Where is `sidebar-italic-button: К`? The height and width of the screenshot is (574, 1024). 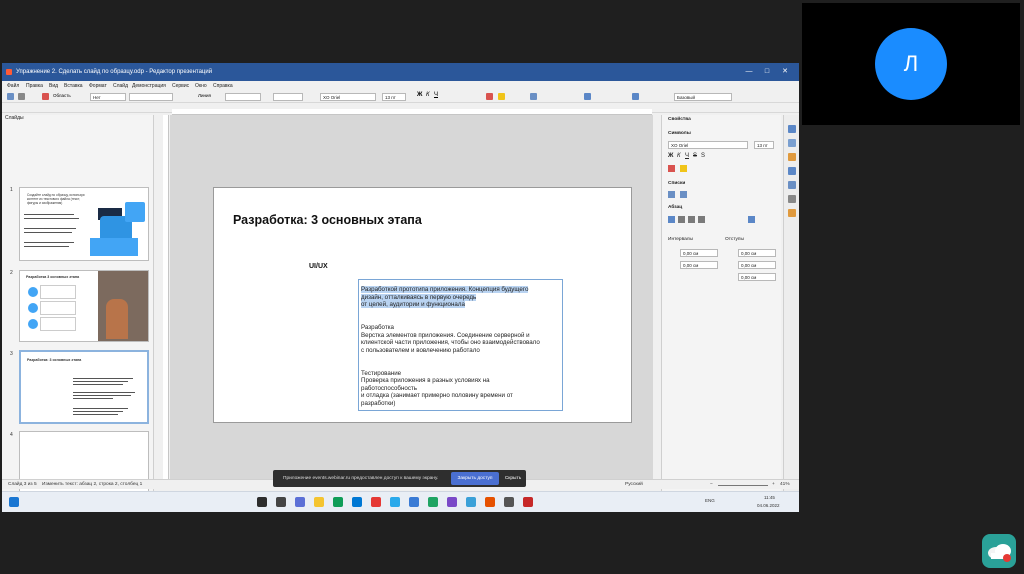
sidebar-italic-button: К is located at coordinates (679, 156).